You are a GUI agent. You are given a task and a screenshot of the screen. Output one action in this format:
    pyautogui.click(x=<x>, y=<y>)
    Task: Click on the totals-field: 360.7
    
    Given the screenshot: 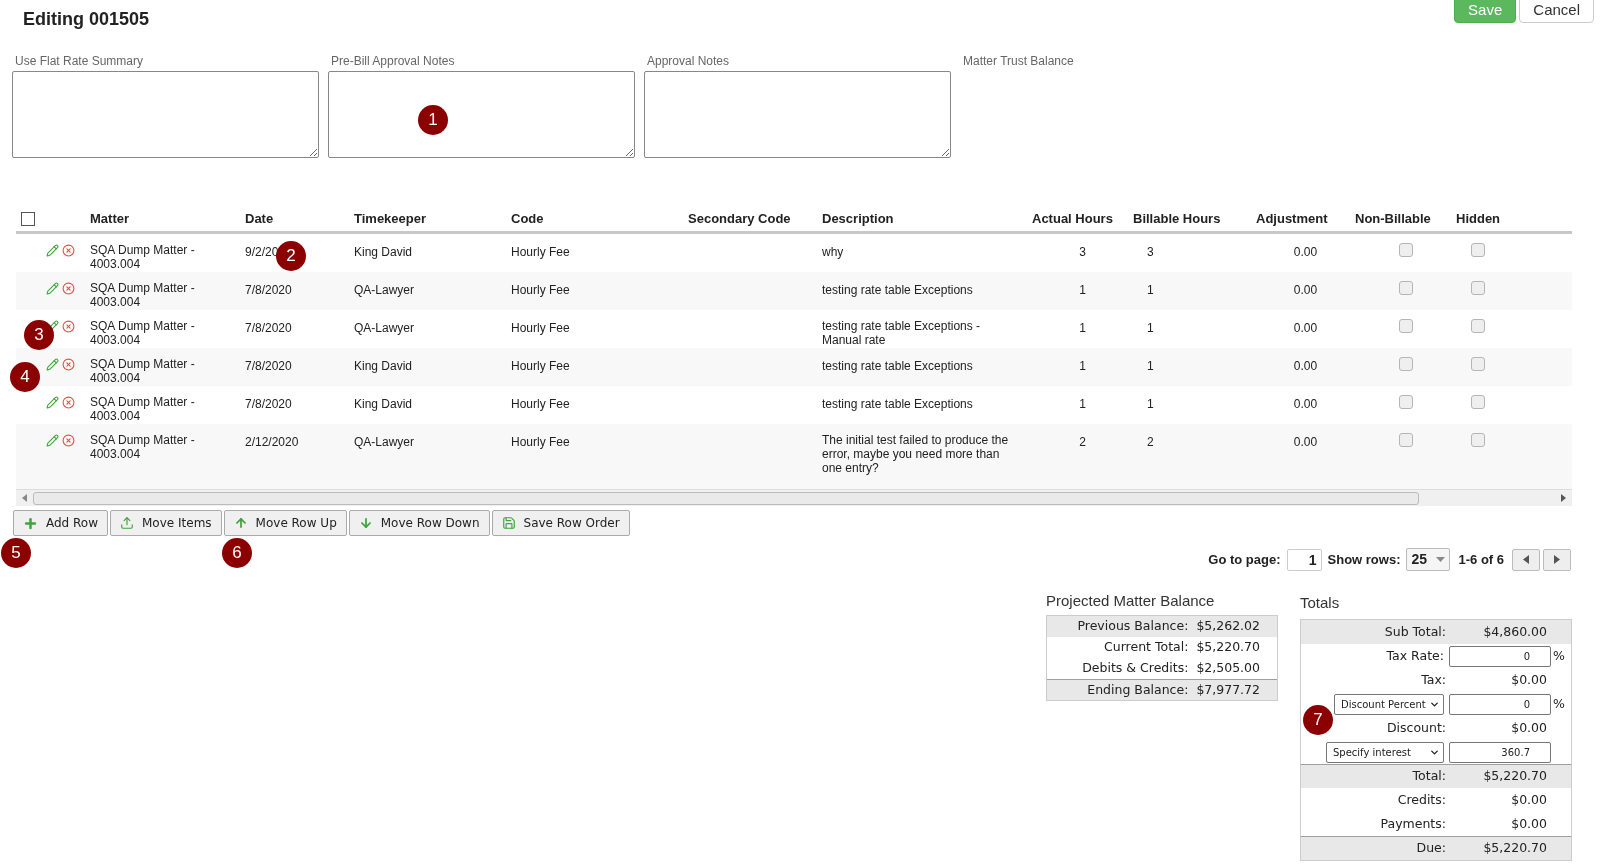 What is the action you would take?
    pyautogui.click(x=1500, y=752)
    